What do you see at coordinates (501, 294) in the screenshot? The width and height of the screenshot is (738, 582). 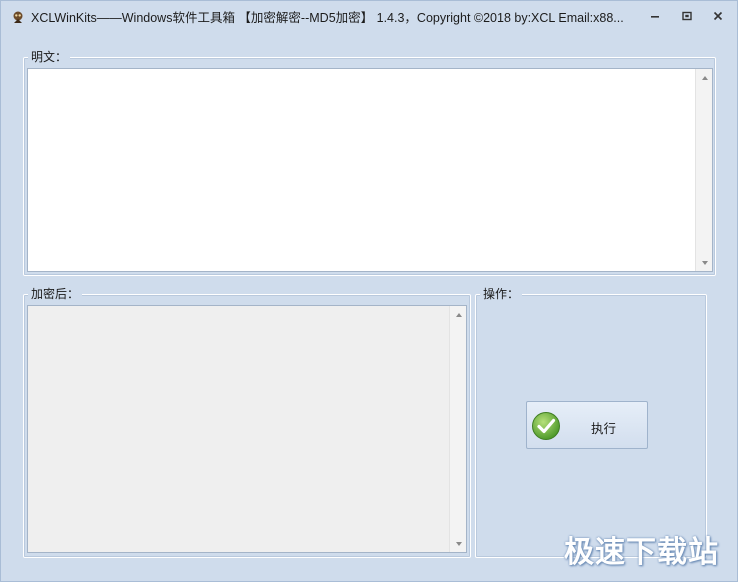 I see `operations-legend: 操作：` at bounding box center [501, 294].